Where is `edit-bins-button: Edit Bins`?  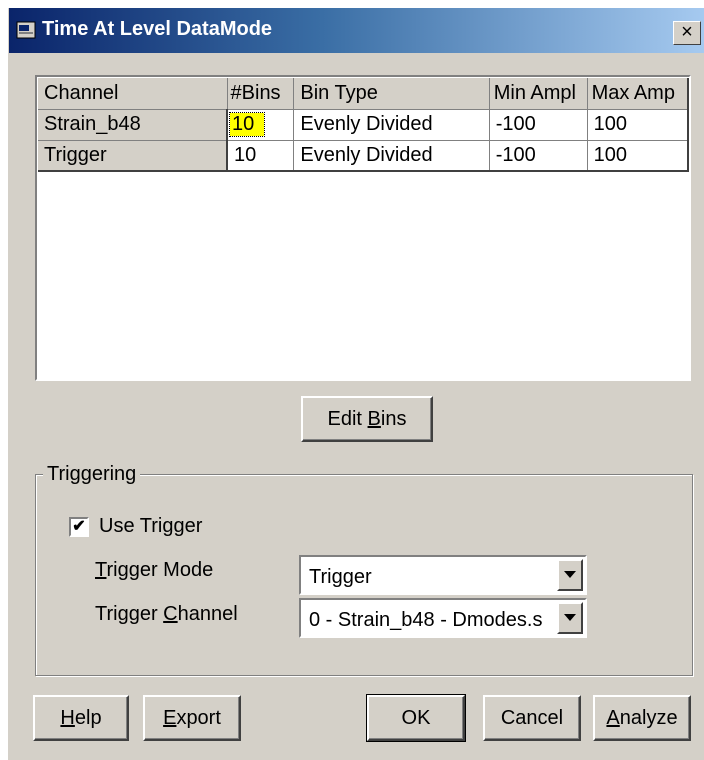 edit-bins-button: Edit Bins is located at coordinates (367, 419).